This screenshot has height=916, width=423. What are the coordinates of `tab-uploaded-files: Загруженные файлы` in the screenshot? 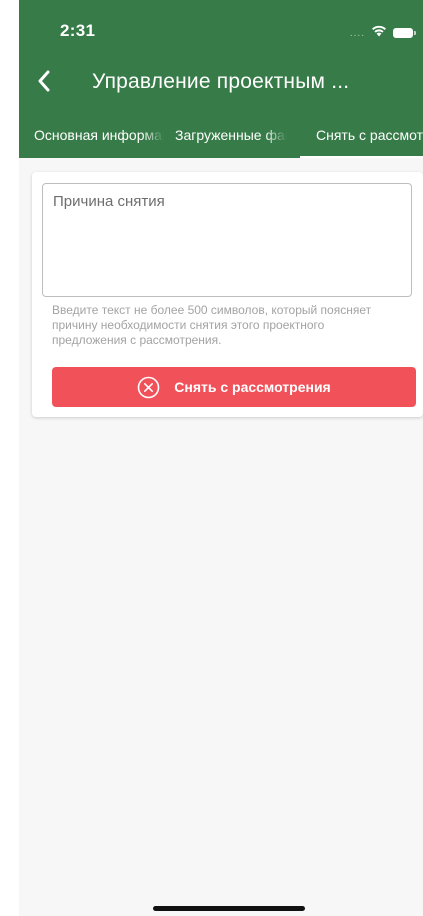 It's located at (231, 139).